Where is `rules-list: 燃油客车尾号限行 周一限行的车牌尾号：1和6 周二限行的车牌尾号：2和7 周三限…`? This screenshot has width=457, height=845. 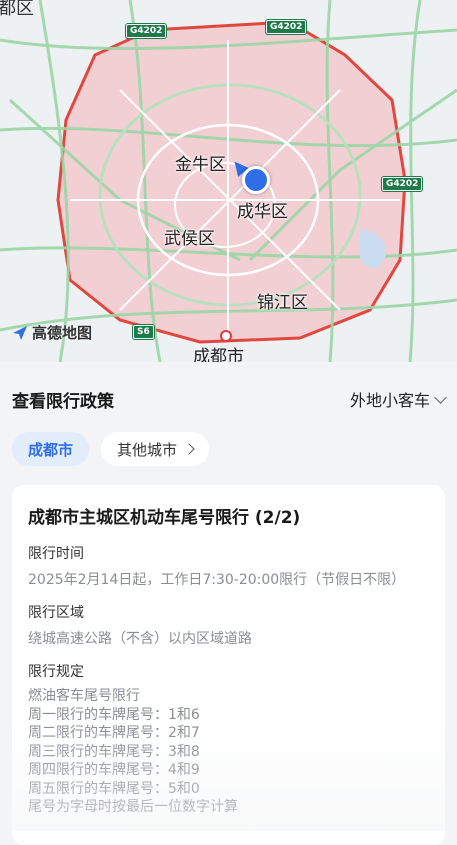 rules-list: 燃油客车尾号限行 周一限行的车牌尾号：1和6 周二限行的车牌尾号：2和7 周三限… is located at coordinates (133, 752).